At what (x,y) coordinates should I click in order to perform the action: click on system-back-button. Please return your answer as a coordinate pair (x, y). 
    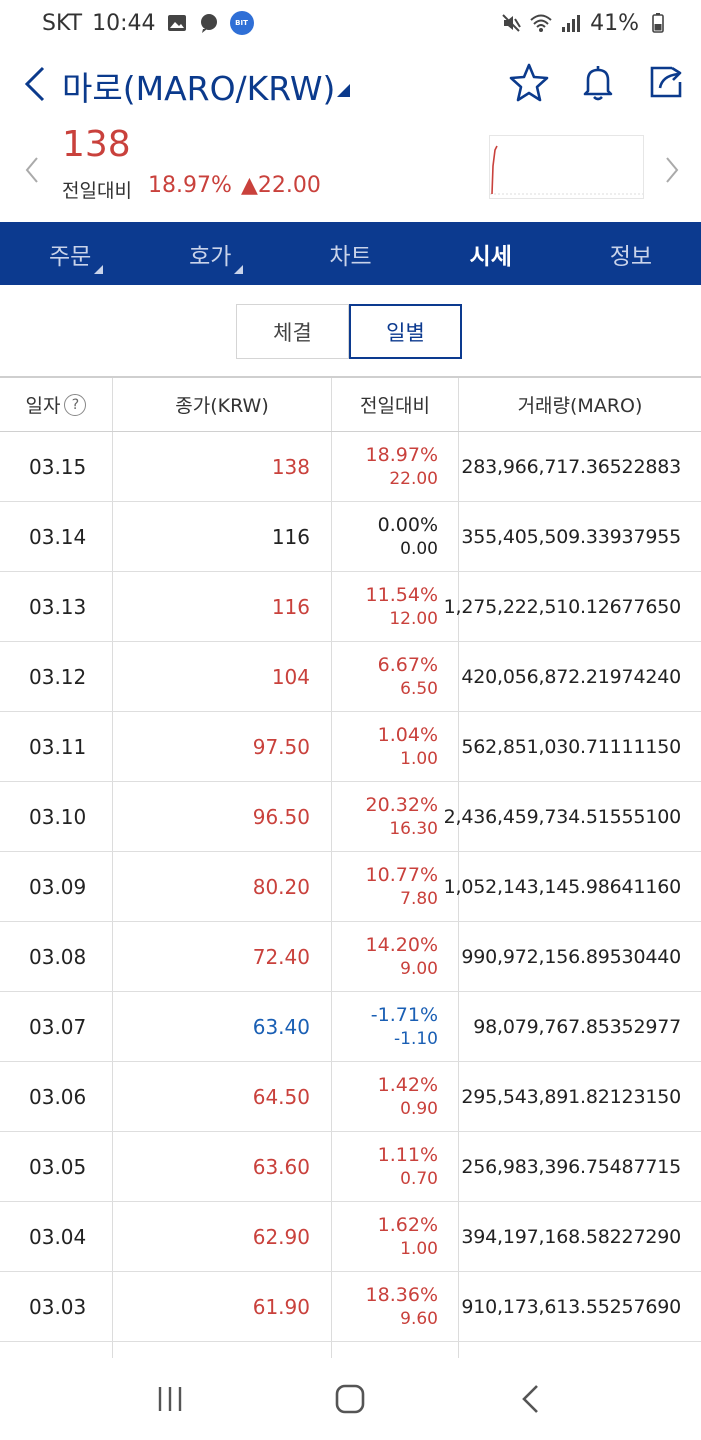
    Looking at the image, I should click on (531, 1399).